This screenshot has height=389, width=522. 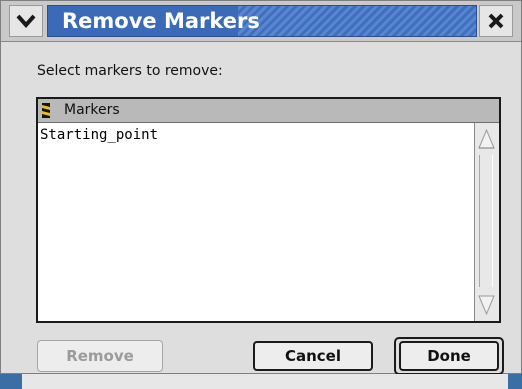 I want to click on vertical-scrollbar, so click(x=486, y=222).